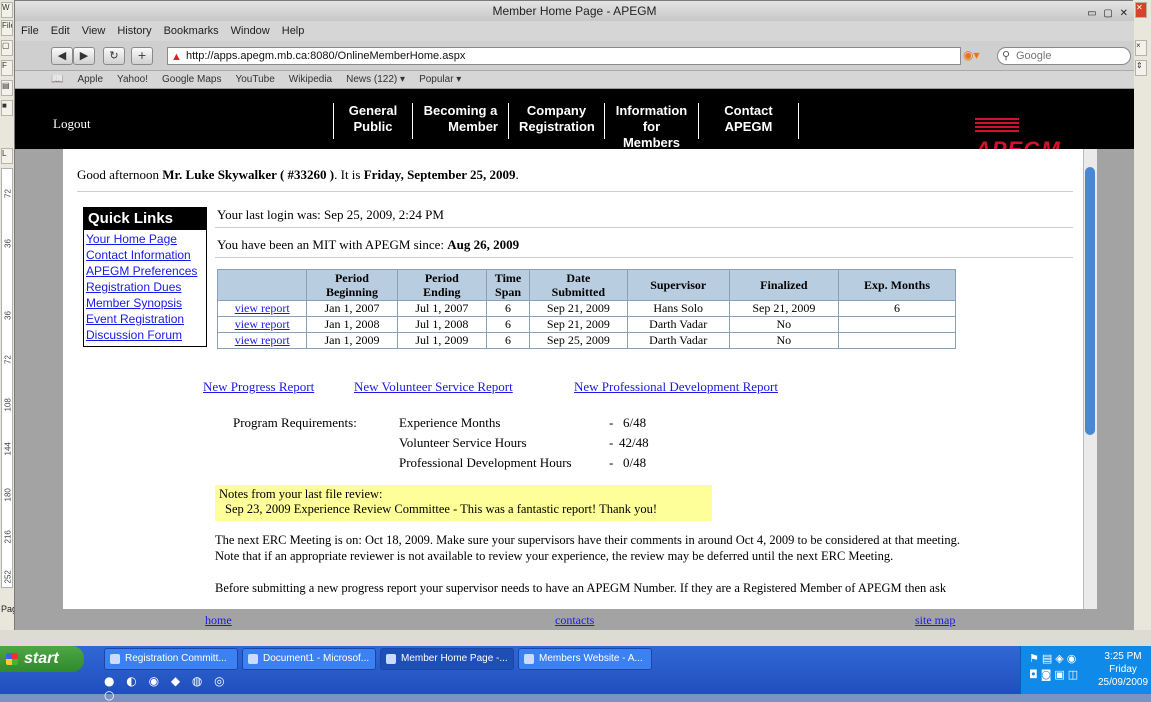 The width and height of the screenshot is (1151, 702). I want to click on nav-line: Registration, so click(557, 126).